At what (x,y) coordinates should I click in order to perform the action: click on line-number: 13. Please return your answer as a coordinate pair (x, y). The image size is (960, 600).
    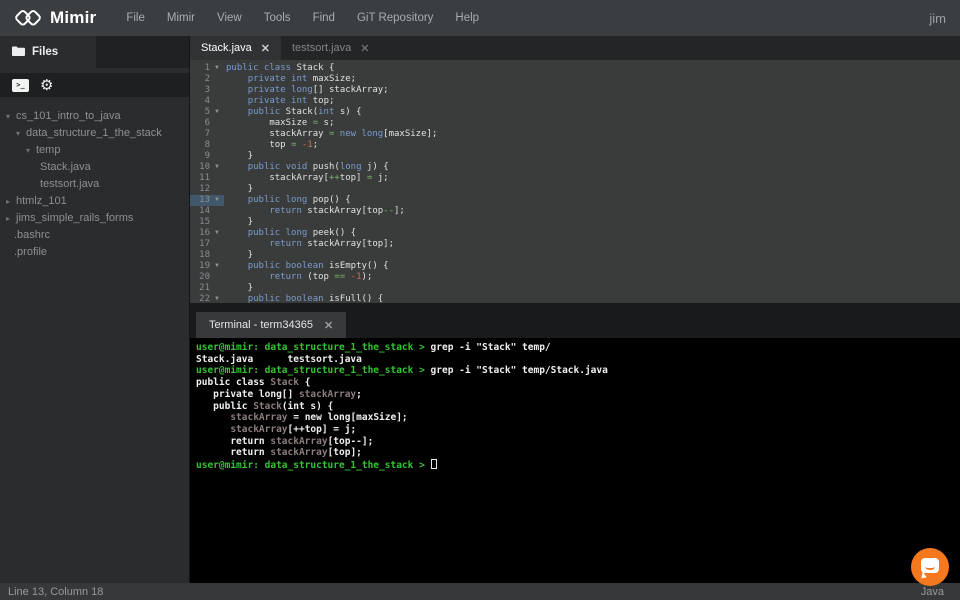
    Looking at the image, I should click on (204, 200).